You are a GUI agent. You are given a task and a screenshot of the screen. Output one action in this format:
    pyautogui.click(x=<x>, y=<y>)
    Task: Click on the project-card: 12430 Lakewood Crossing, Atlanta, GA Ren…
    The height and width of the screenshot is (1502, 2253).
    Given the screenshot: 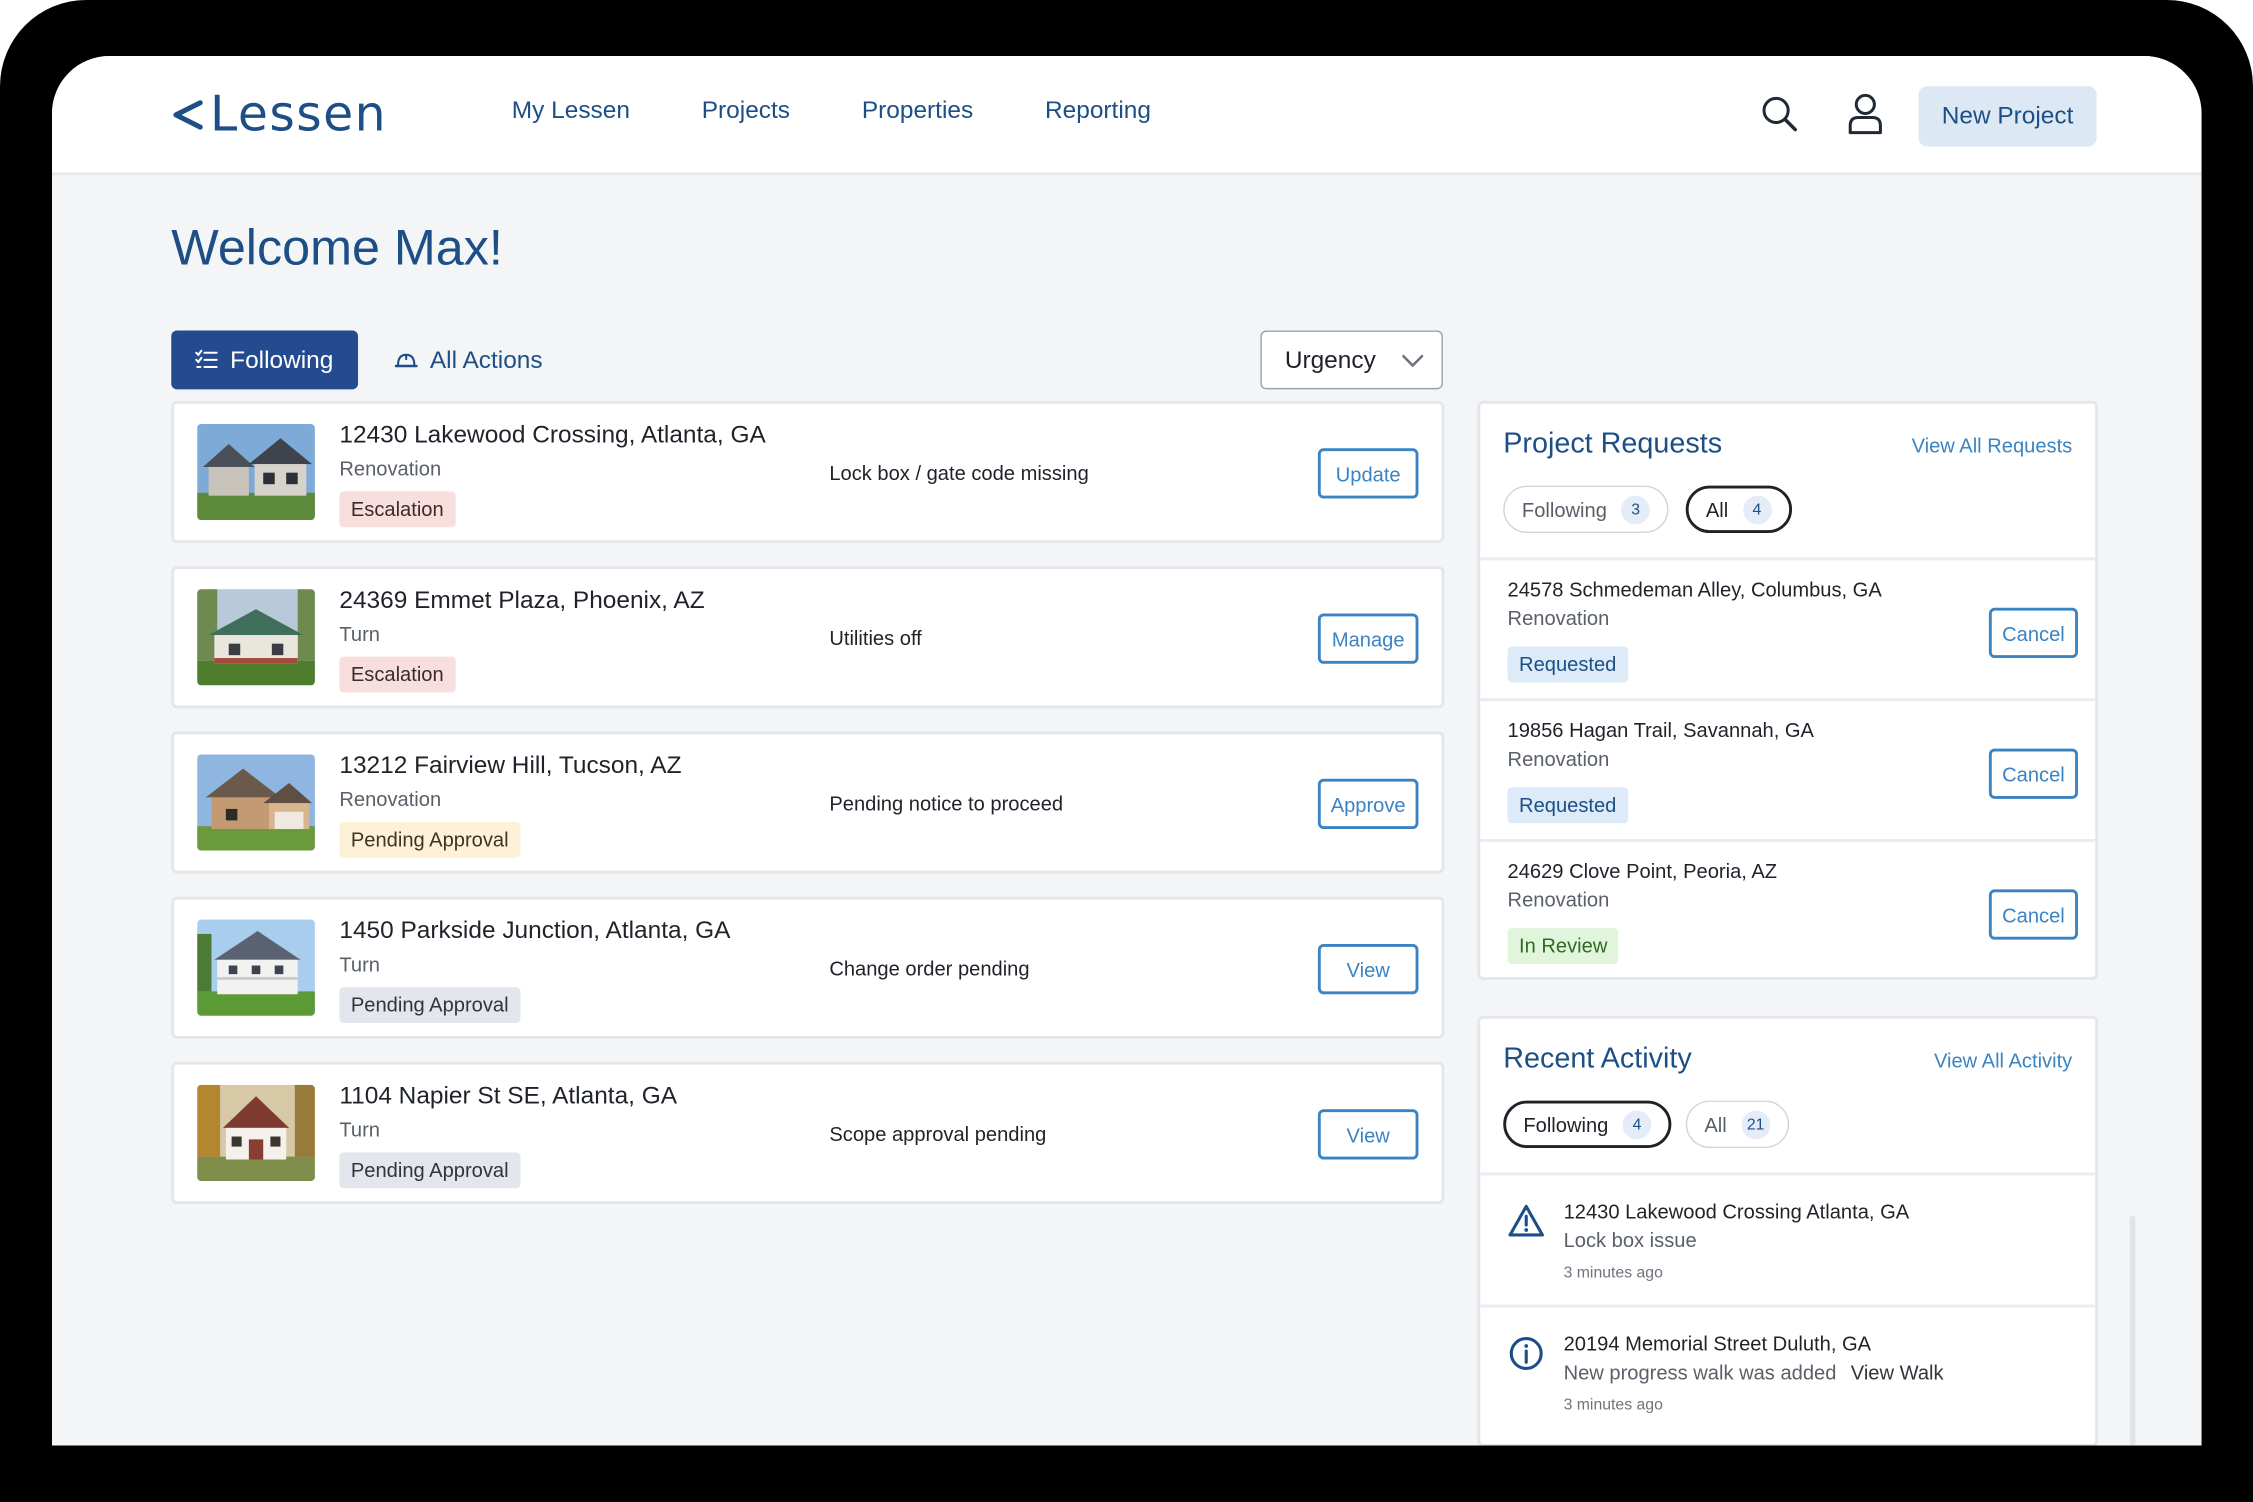 What is the action you would take?
    pyautogui.click(x=807, y=472)
    